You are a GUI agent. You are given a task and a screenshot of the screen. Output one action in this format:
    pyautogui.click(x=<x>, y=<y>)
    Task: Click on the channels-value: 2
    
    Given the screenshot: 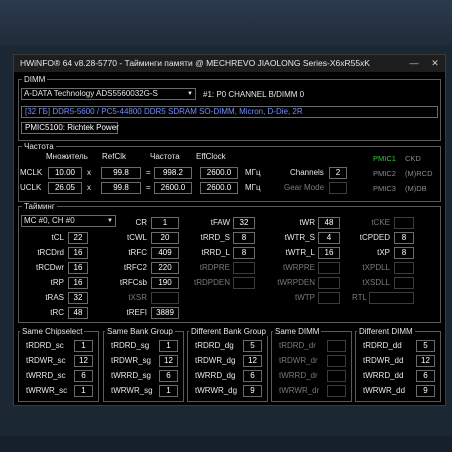 What is the action you would take?
    pyautogui.click(x=338, y=173)
    